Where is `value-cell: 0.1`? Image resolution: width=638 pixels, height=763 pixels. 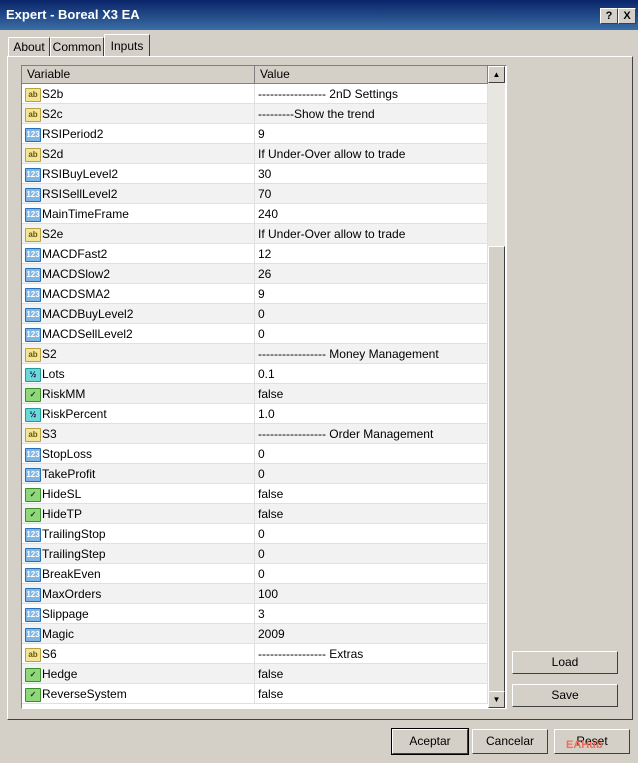
value-cell: 0.1 is located at coordinates (371, 374).